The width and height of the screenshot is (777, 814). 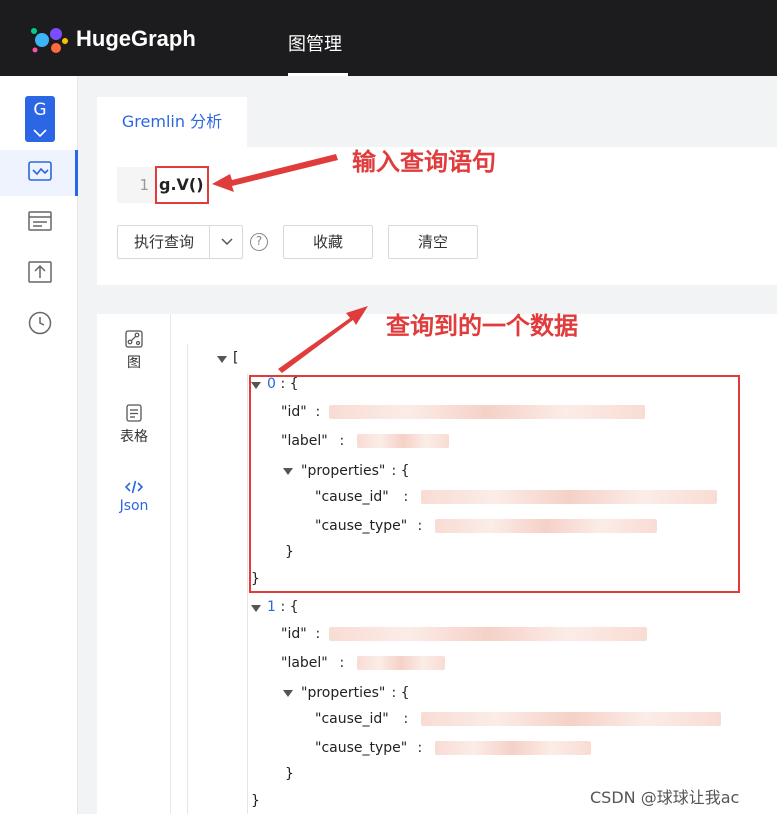 I want to click on tab-table-view: 表格, so click(x=134, y=425).